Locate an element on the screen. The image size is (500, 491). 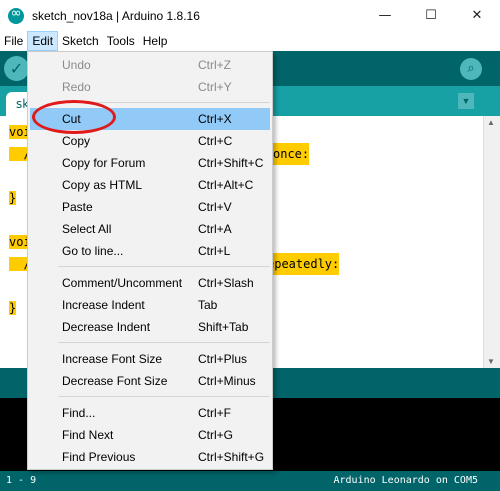
menu-item-redo: Redo Ctrl+Y is located at coordinates (150, 87).